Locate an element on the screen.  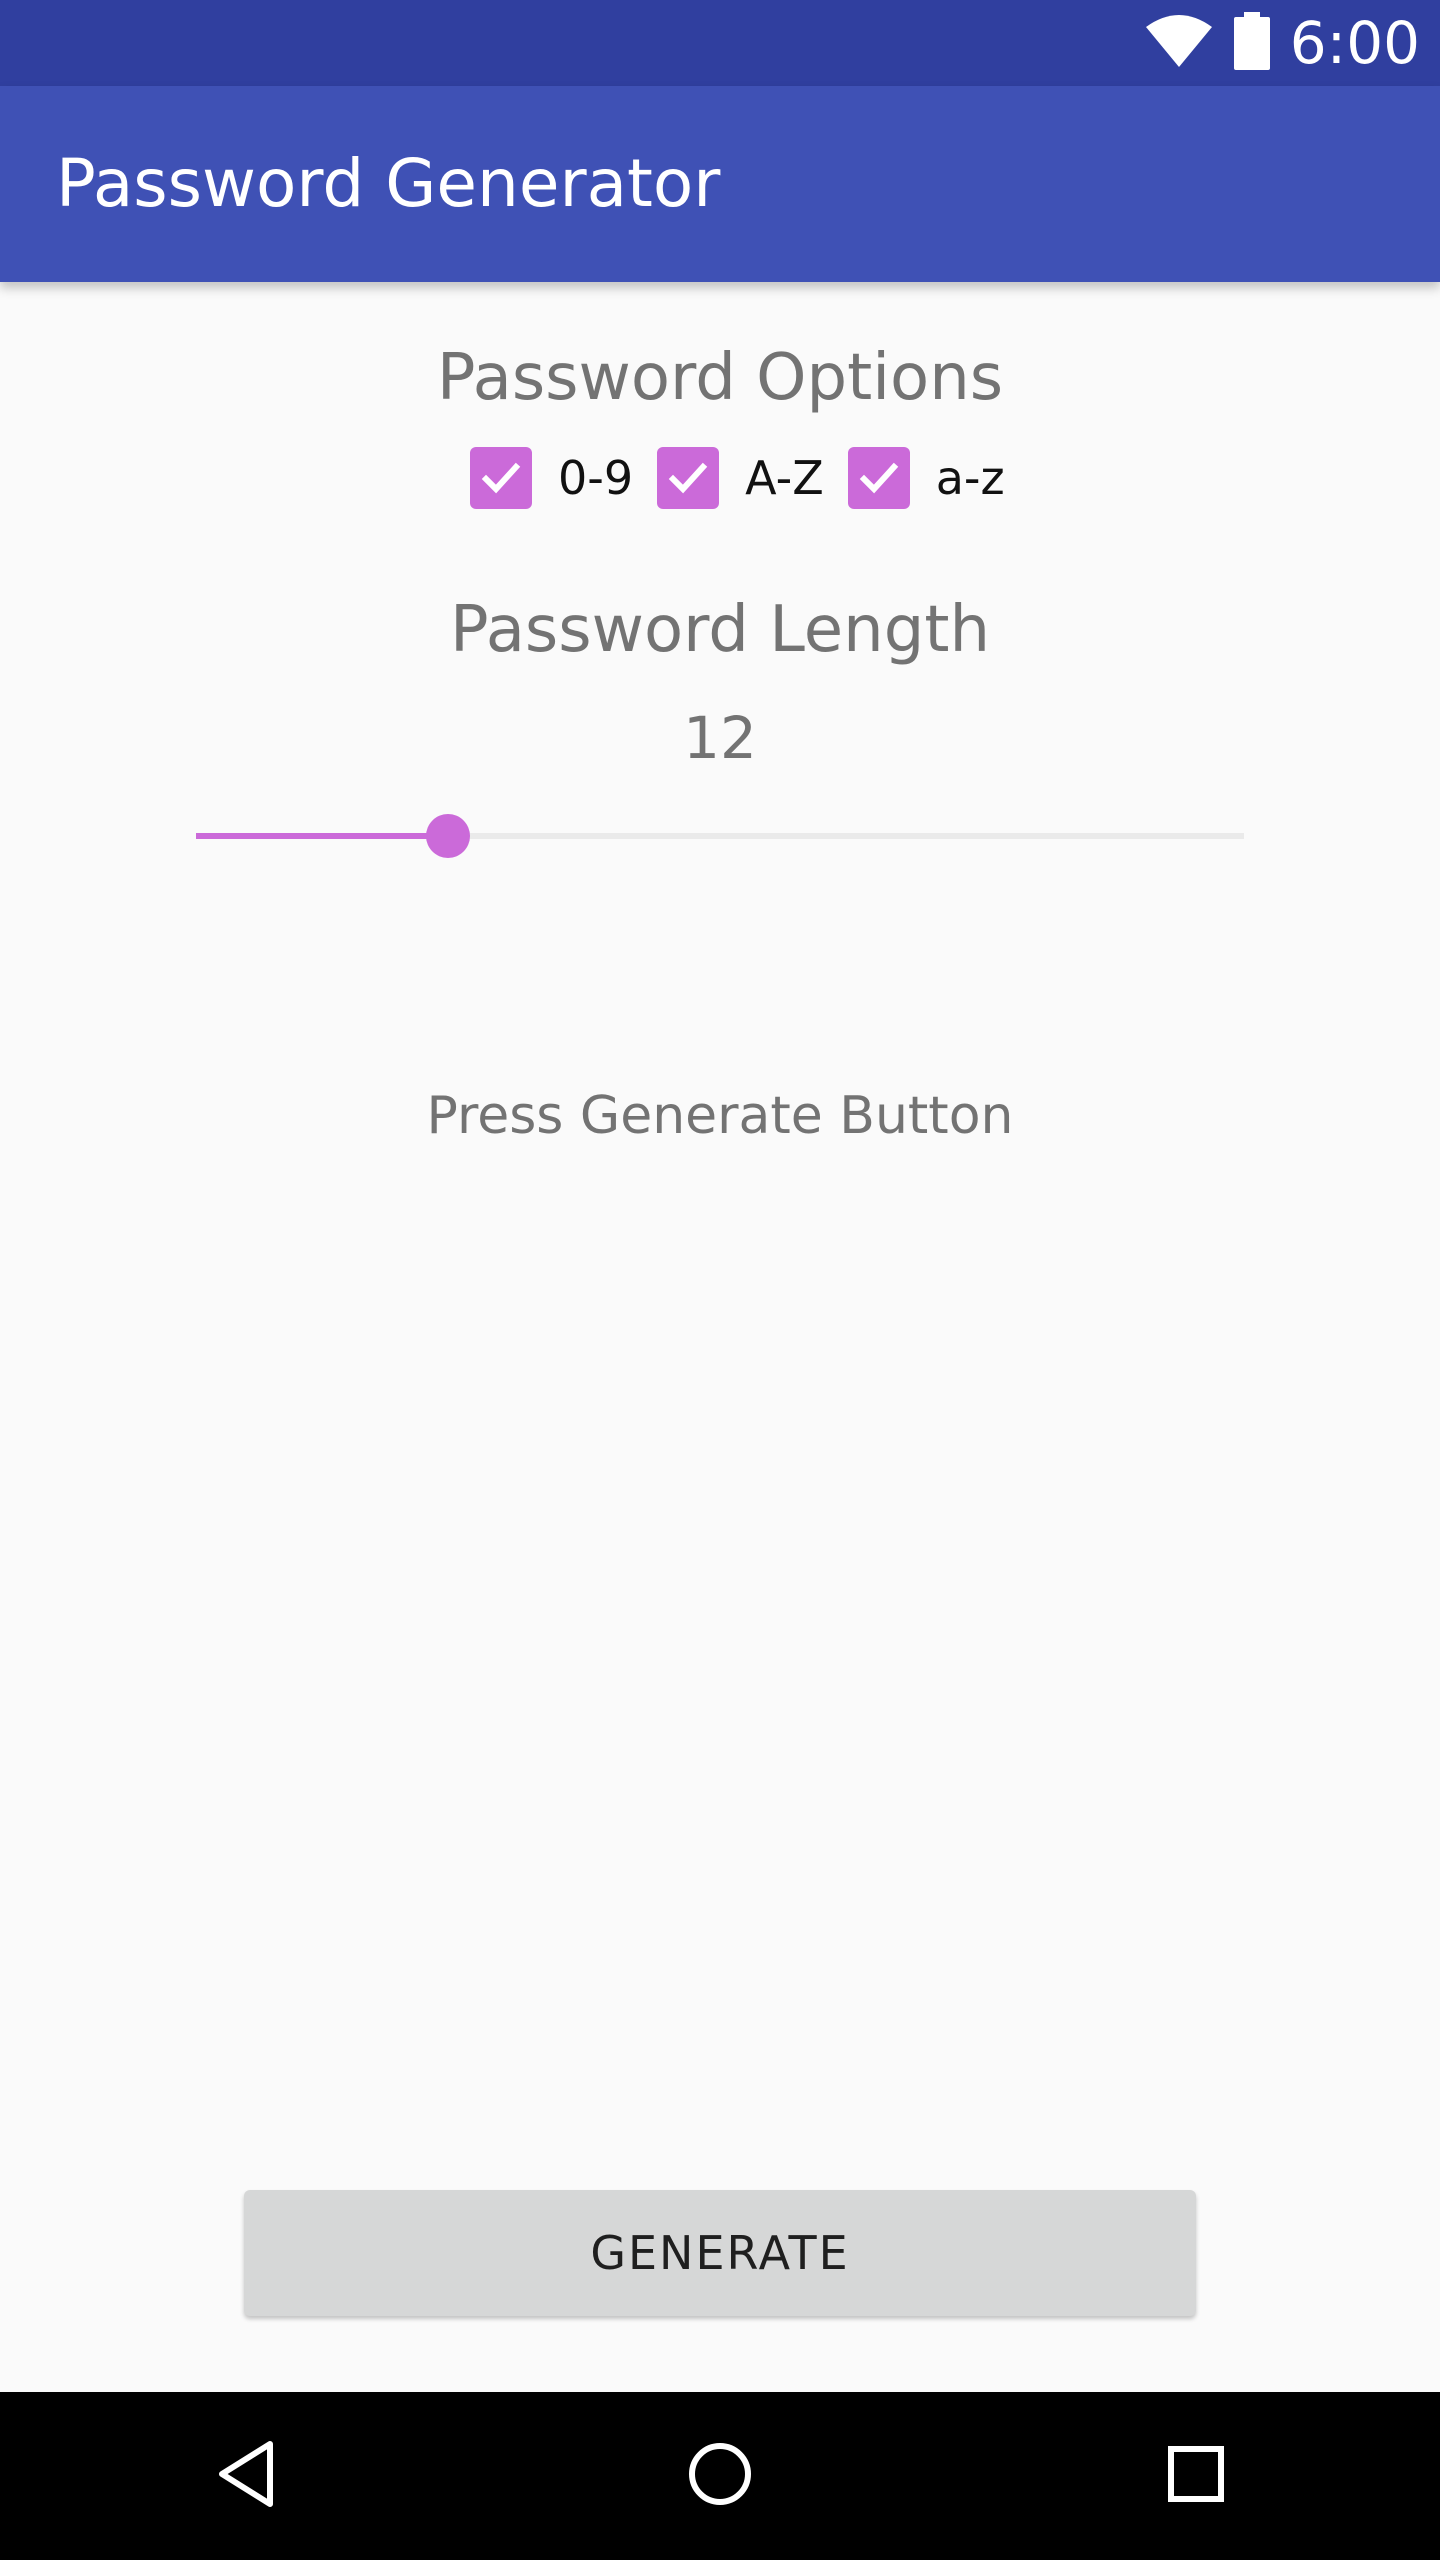
app-bar: Password Generator is located at coordinates (720, 184).